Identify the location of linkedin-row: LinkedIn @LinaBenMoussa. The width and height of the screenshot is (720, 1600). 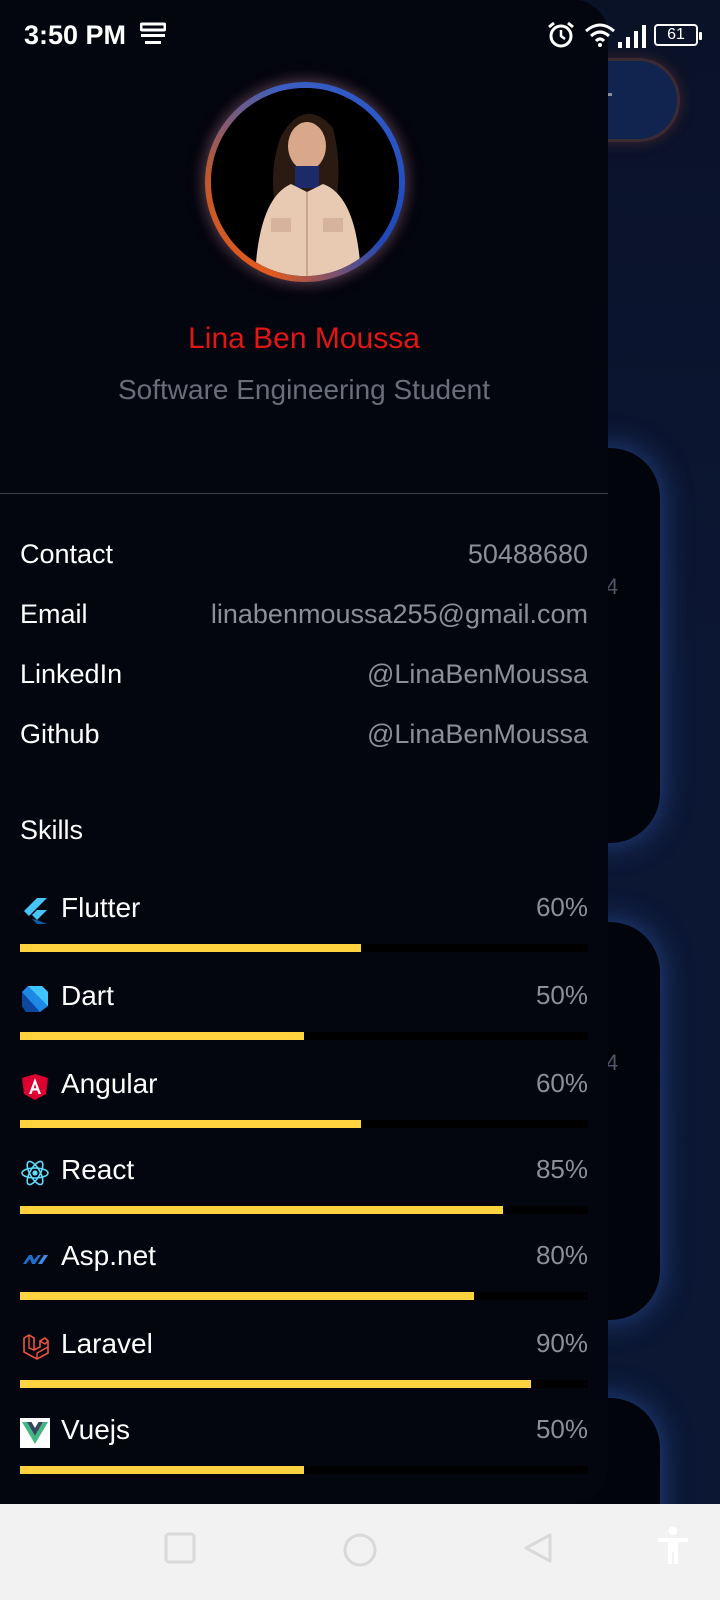
(304, 674).